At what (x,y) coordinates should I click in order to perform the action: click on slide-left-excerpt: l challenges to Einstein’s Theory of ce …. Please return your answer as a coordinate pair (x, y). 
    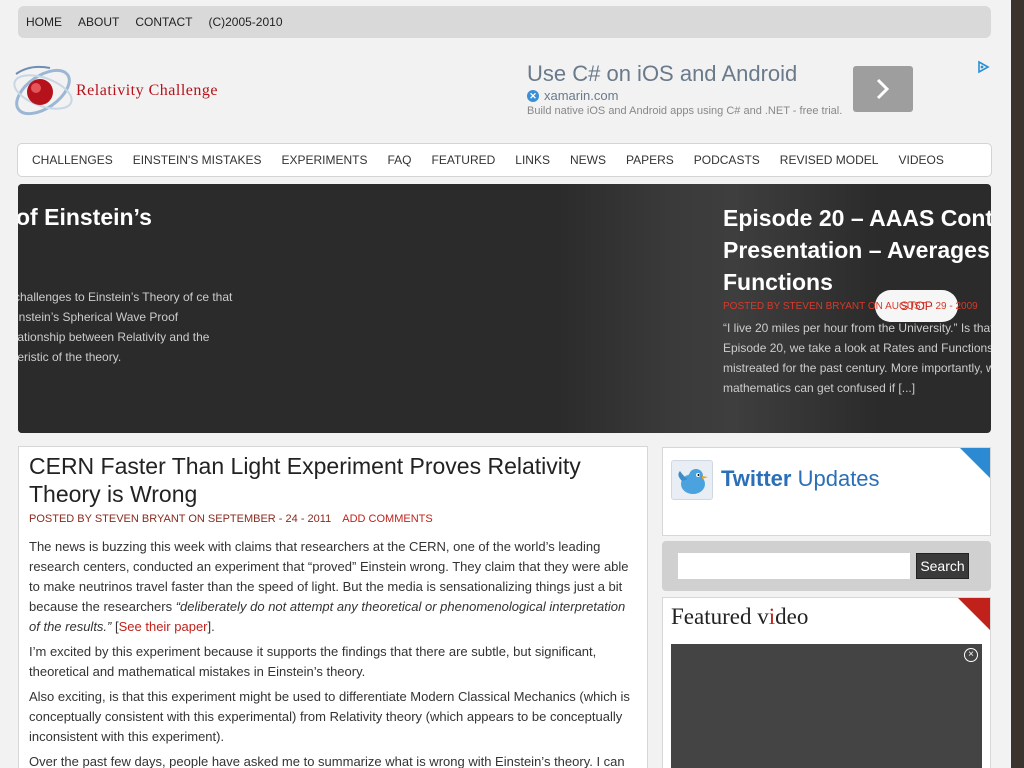
    Looking at the image, I should click on (125, 327).